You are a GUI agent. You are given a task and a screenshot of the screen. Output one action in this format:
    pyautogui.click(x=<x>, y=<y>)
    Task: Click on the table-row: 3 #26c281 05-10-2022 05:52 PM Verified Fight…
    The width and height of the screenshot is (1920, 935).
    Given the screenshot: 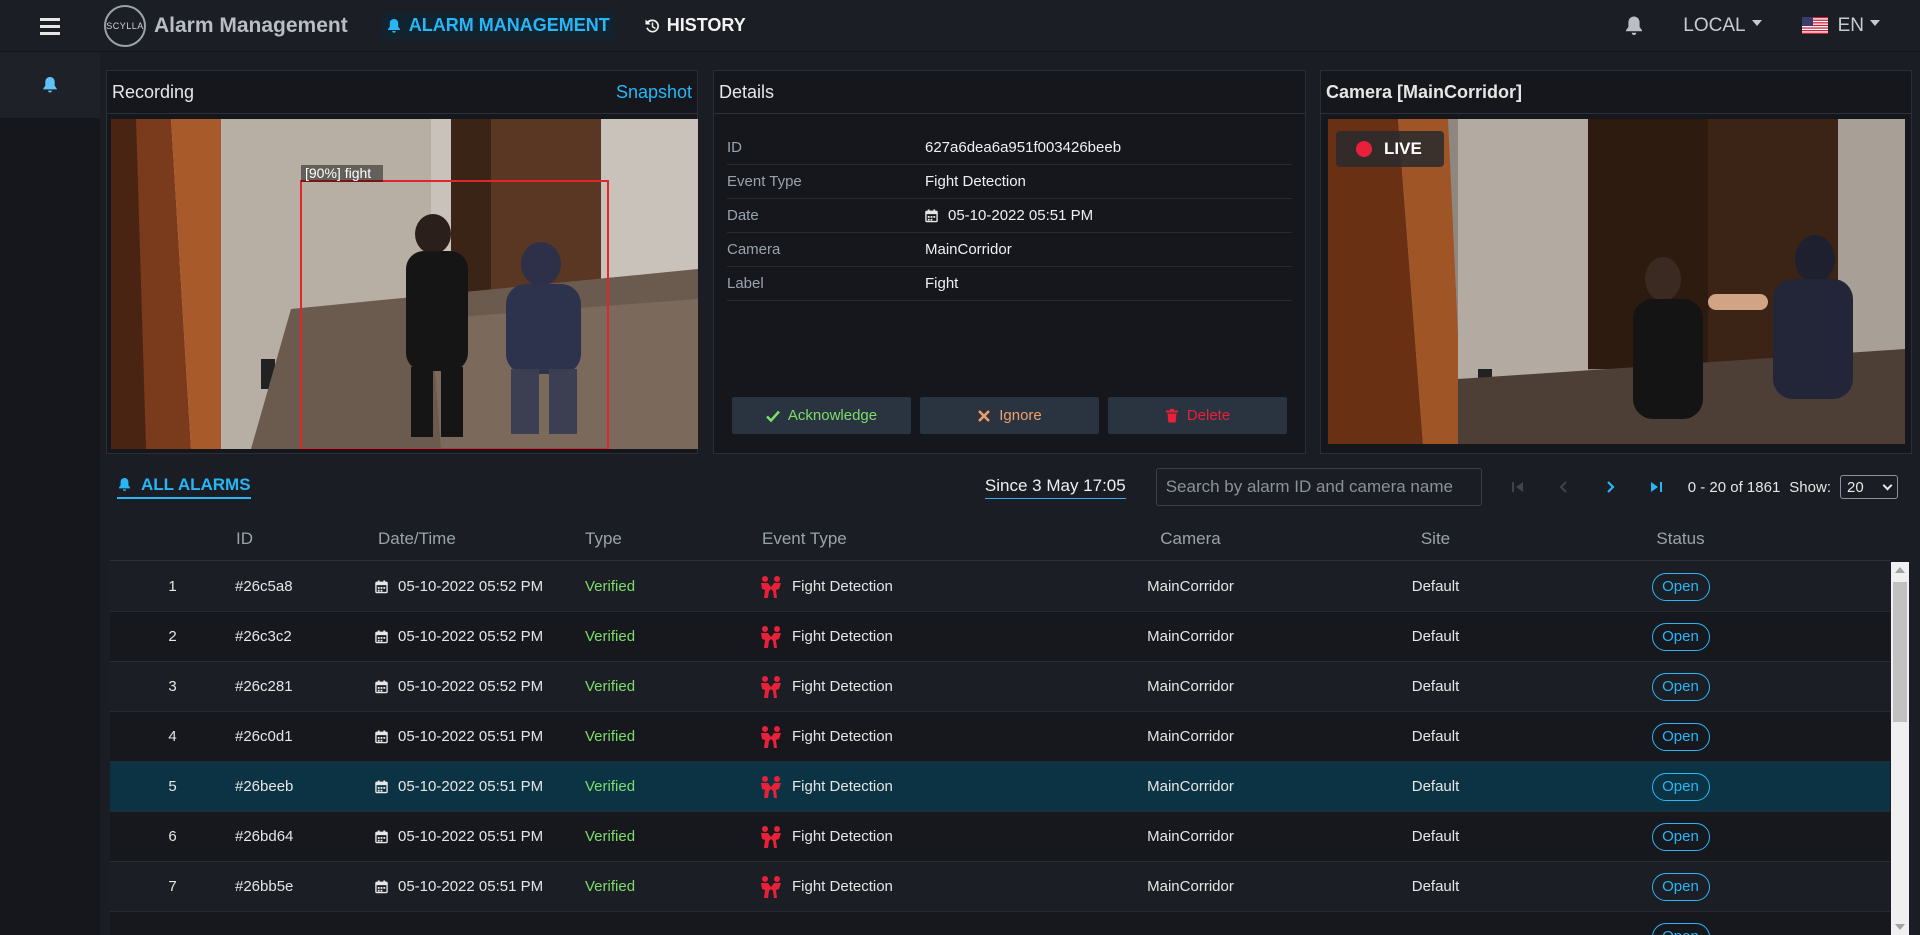 What is the action you would take?
    pyautogui.click(x=1000, y=687)
    